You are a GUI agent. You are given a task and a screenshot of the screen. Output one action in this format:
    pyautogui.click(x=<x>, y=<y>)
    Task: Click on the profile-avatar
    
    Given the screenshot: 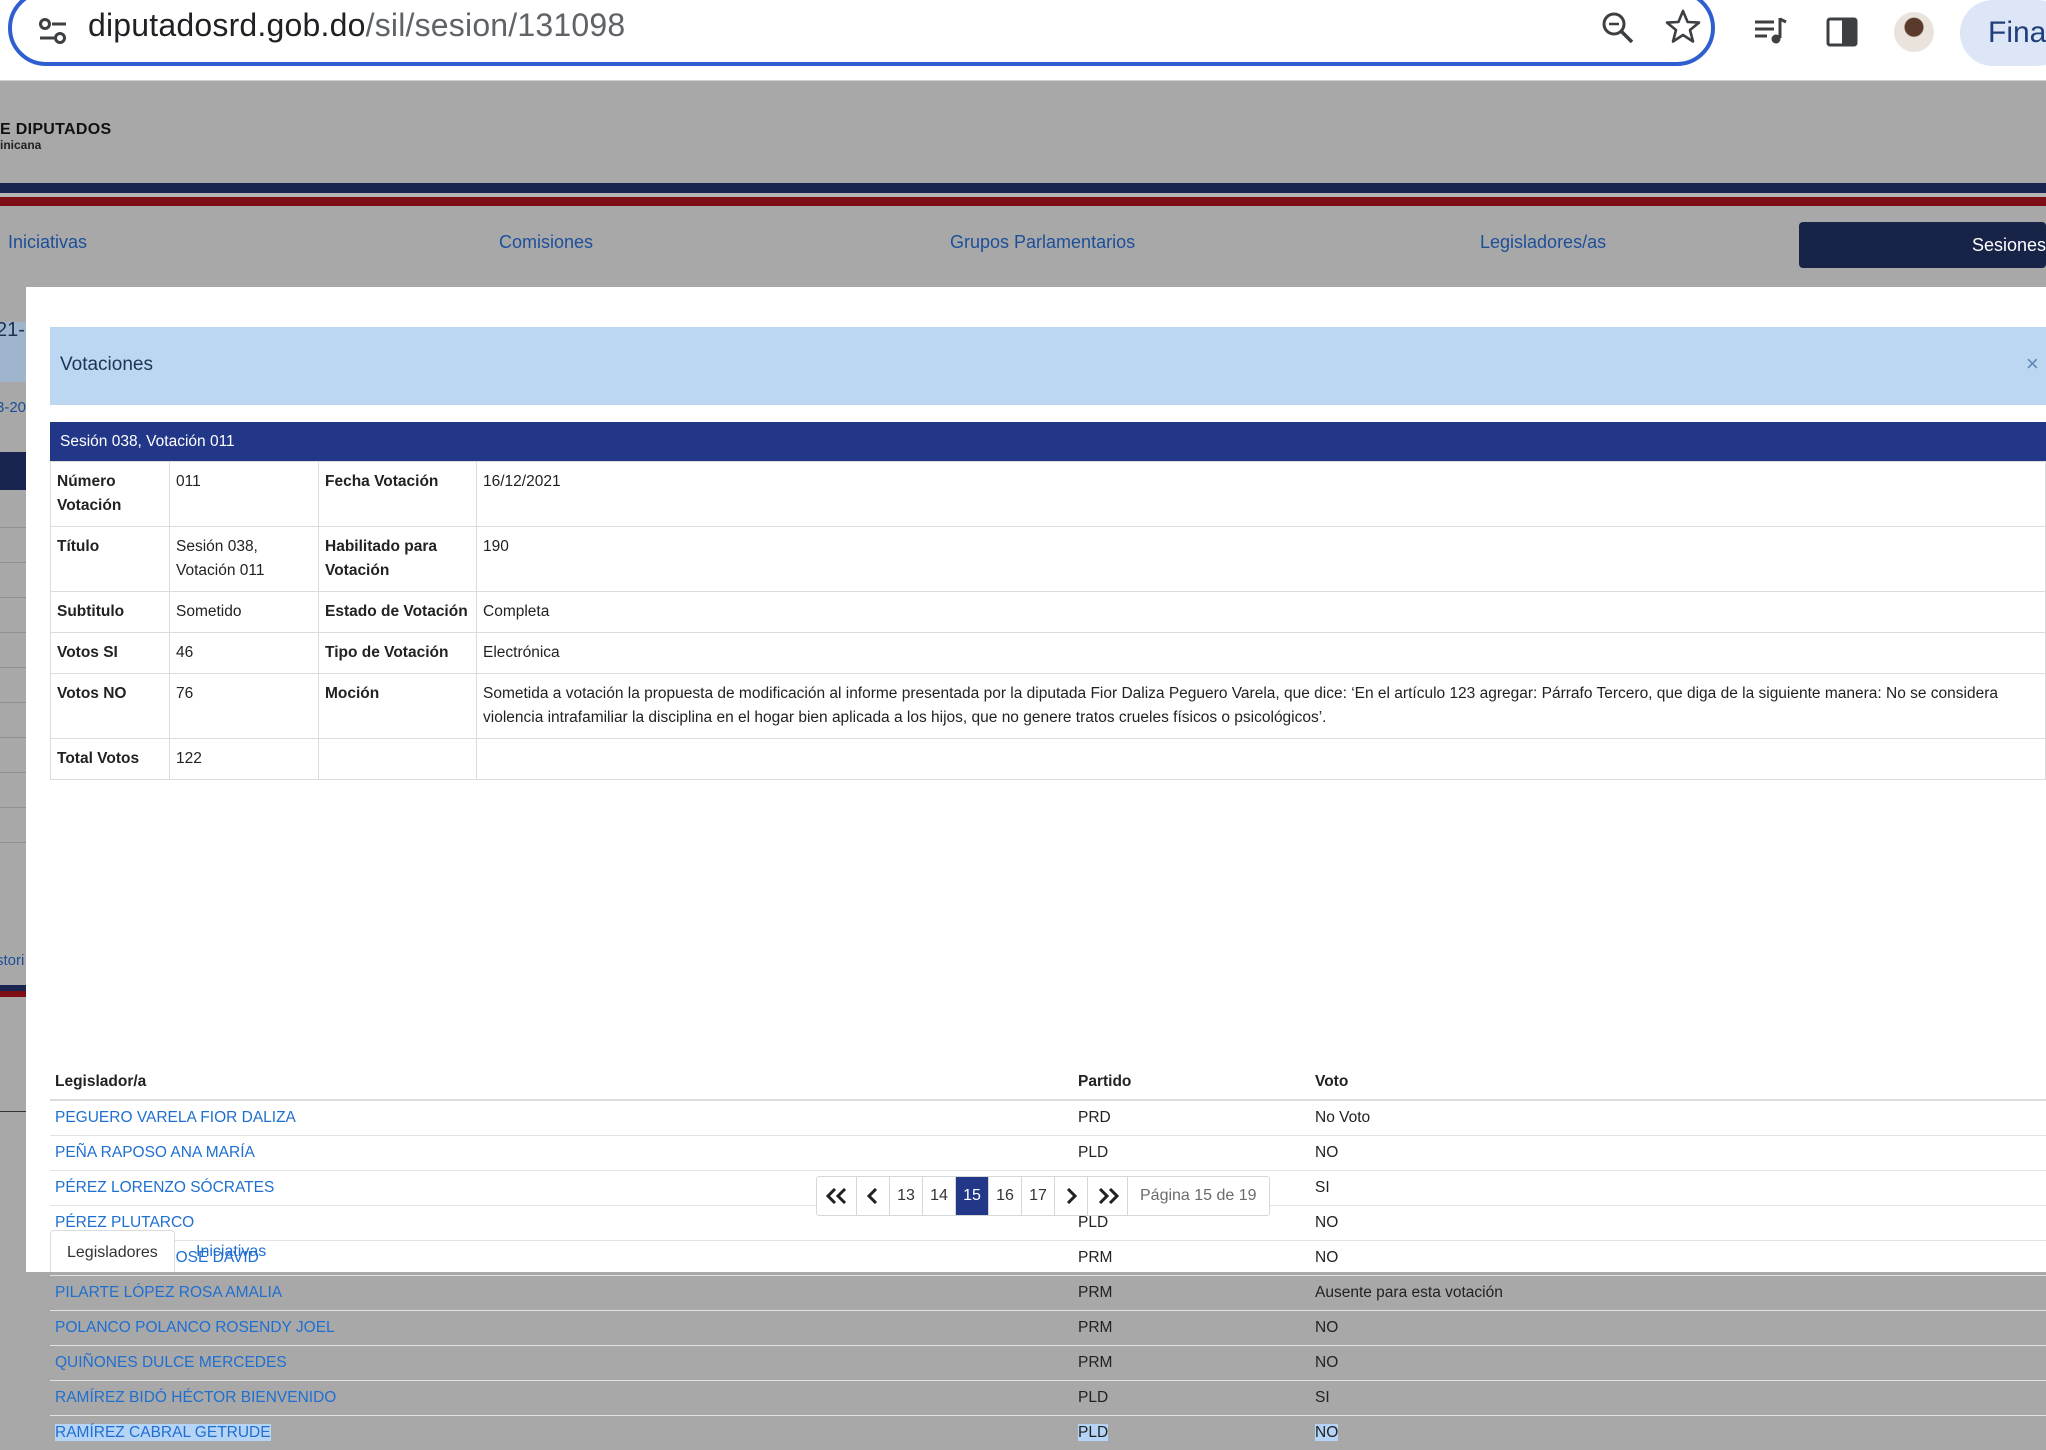 What is the action you would take?
    pyautogui.click(x=1914, y=32)
    